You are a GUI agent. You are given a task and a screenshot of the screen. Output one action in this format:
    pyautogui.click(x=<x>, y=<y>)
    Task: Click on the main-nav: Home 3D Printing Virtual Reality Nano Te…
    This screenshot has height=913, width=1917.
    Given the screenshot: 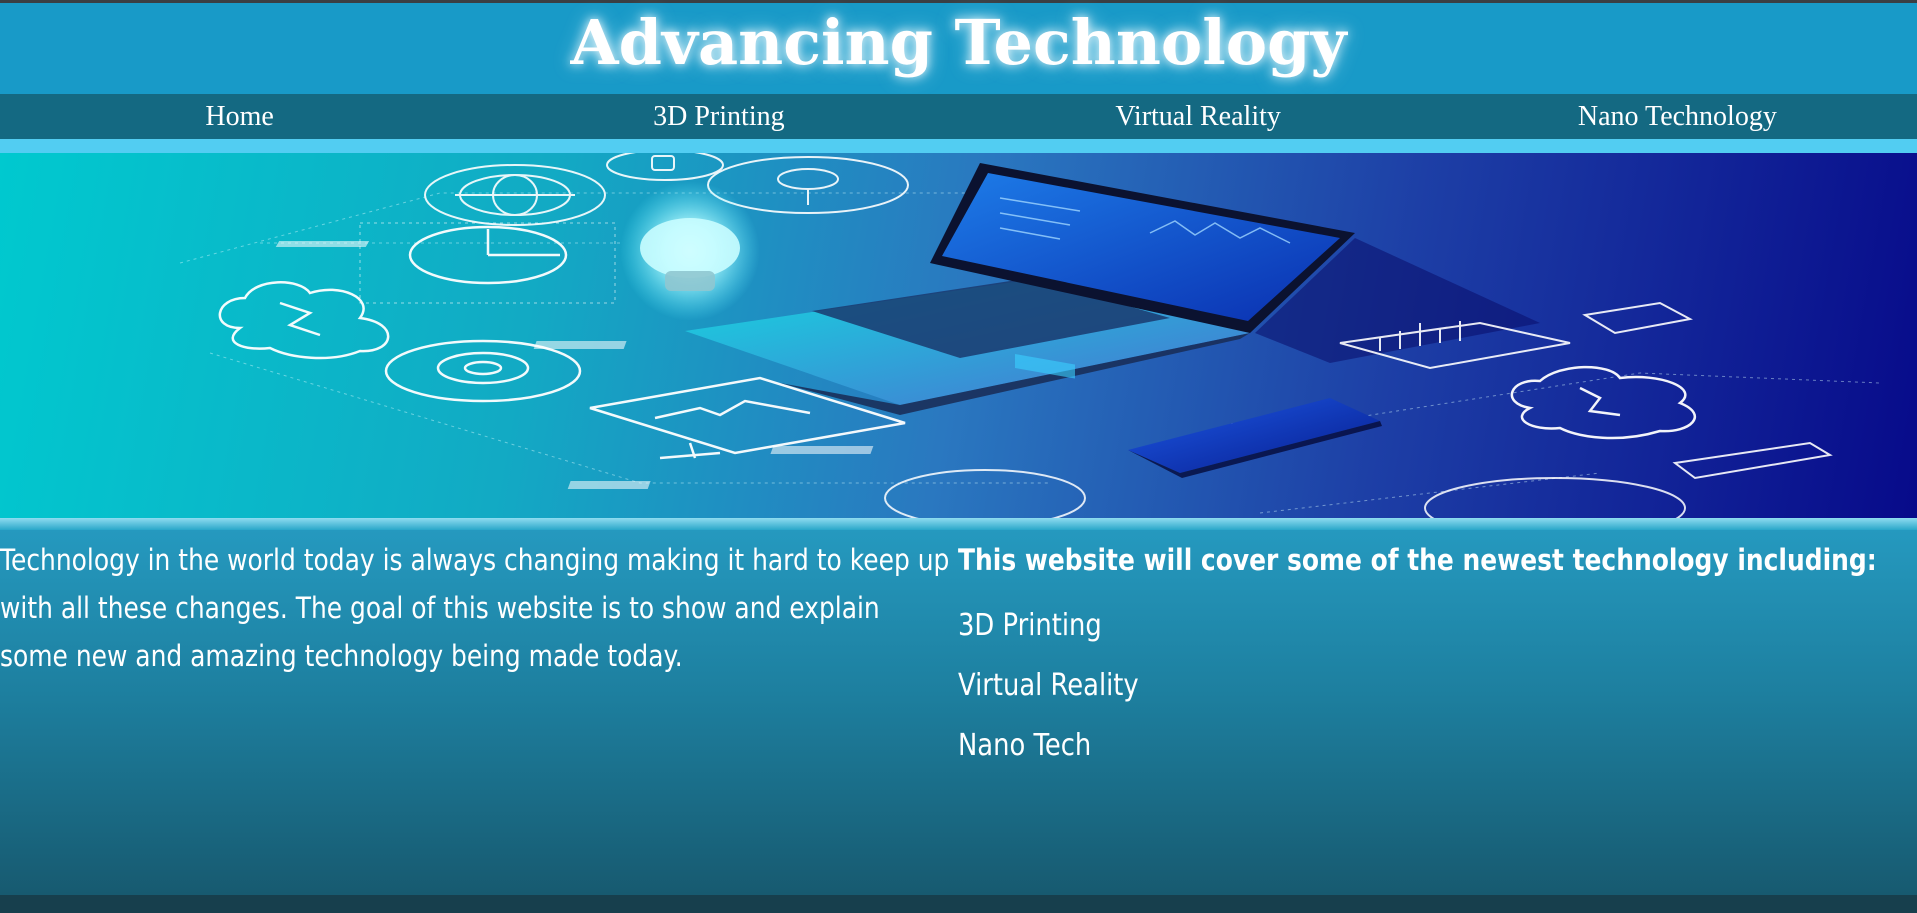 What is the action you would take?
    pyautogui.click(x=958, y=116)
    